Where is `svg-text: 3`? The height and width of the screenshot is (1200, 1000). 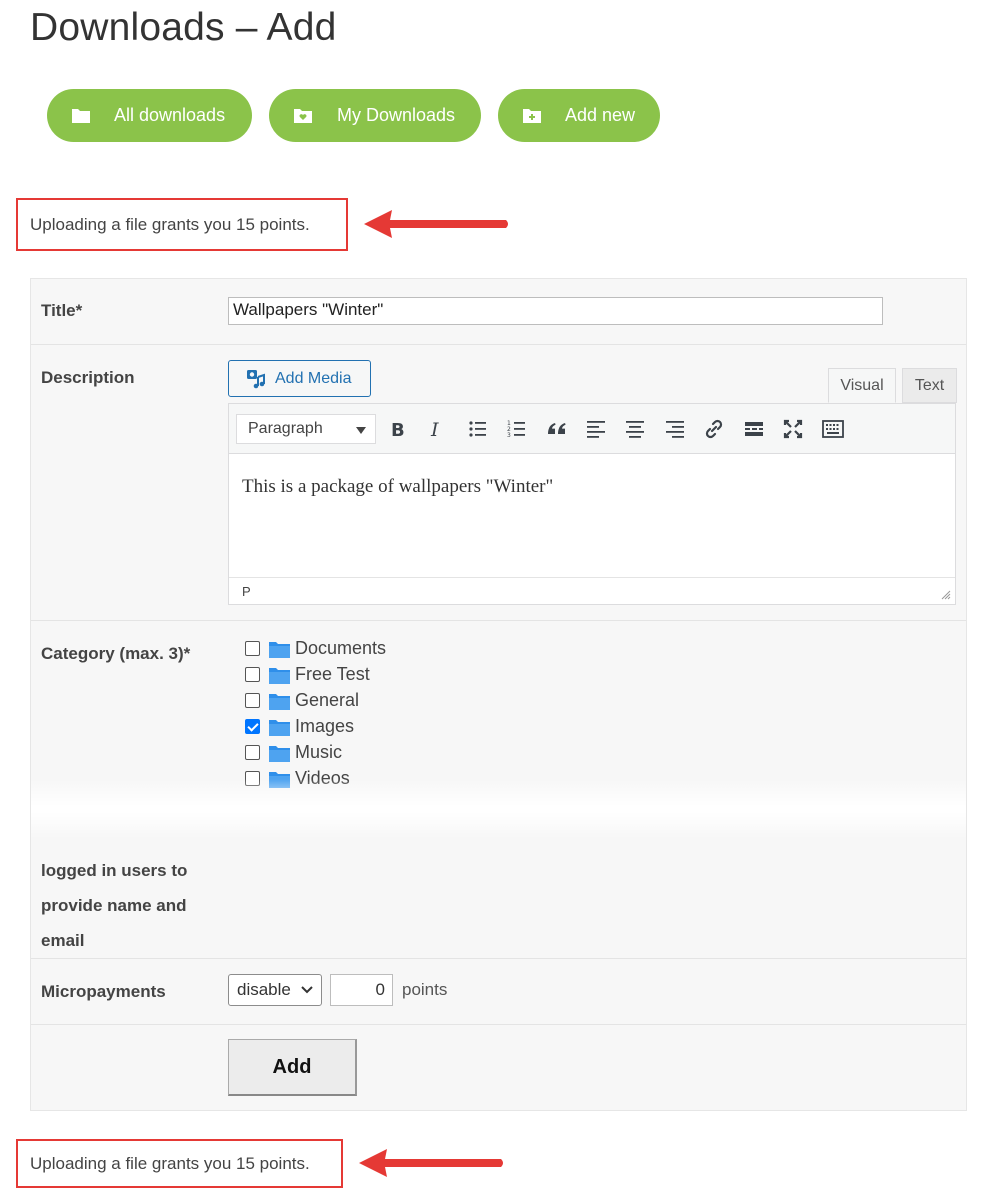 svg-text: 3 is located at coordinates (509, 435).